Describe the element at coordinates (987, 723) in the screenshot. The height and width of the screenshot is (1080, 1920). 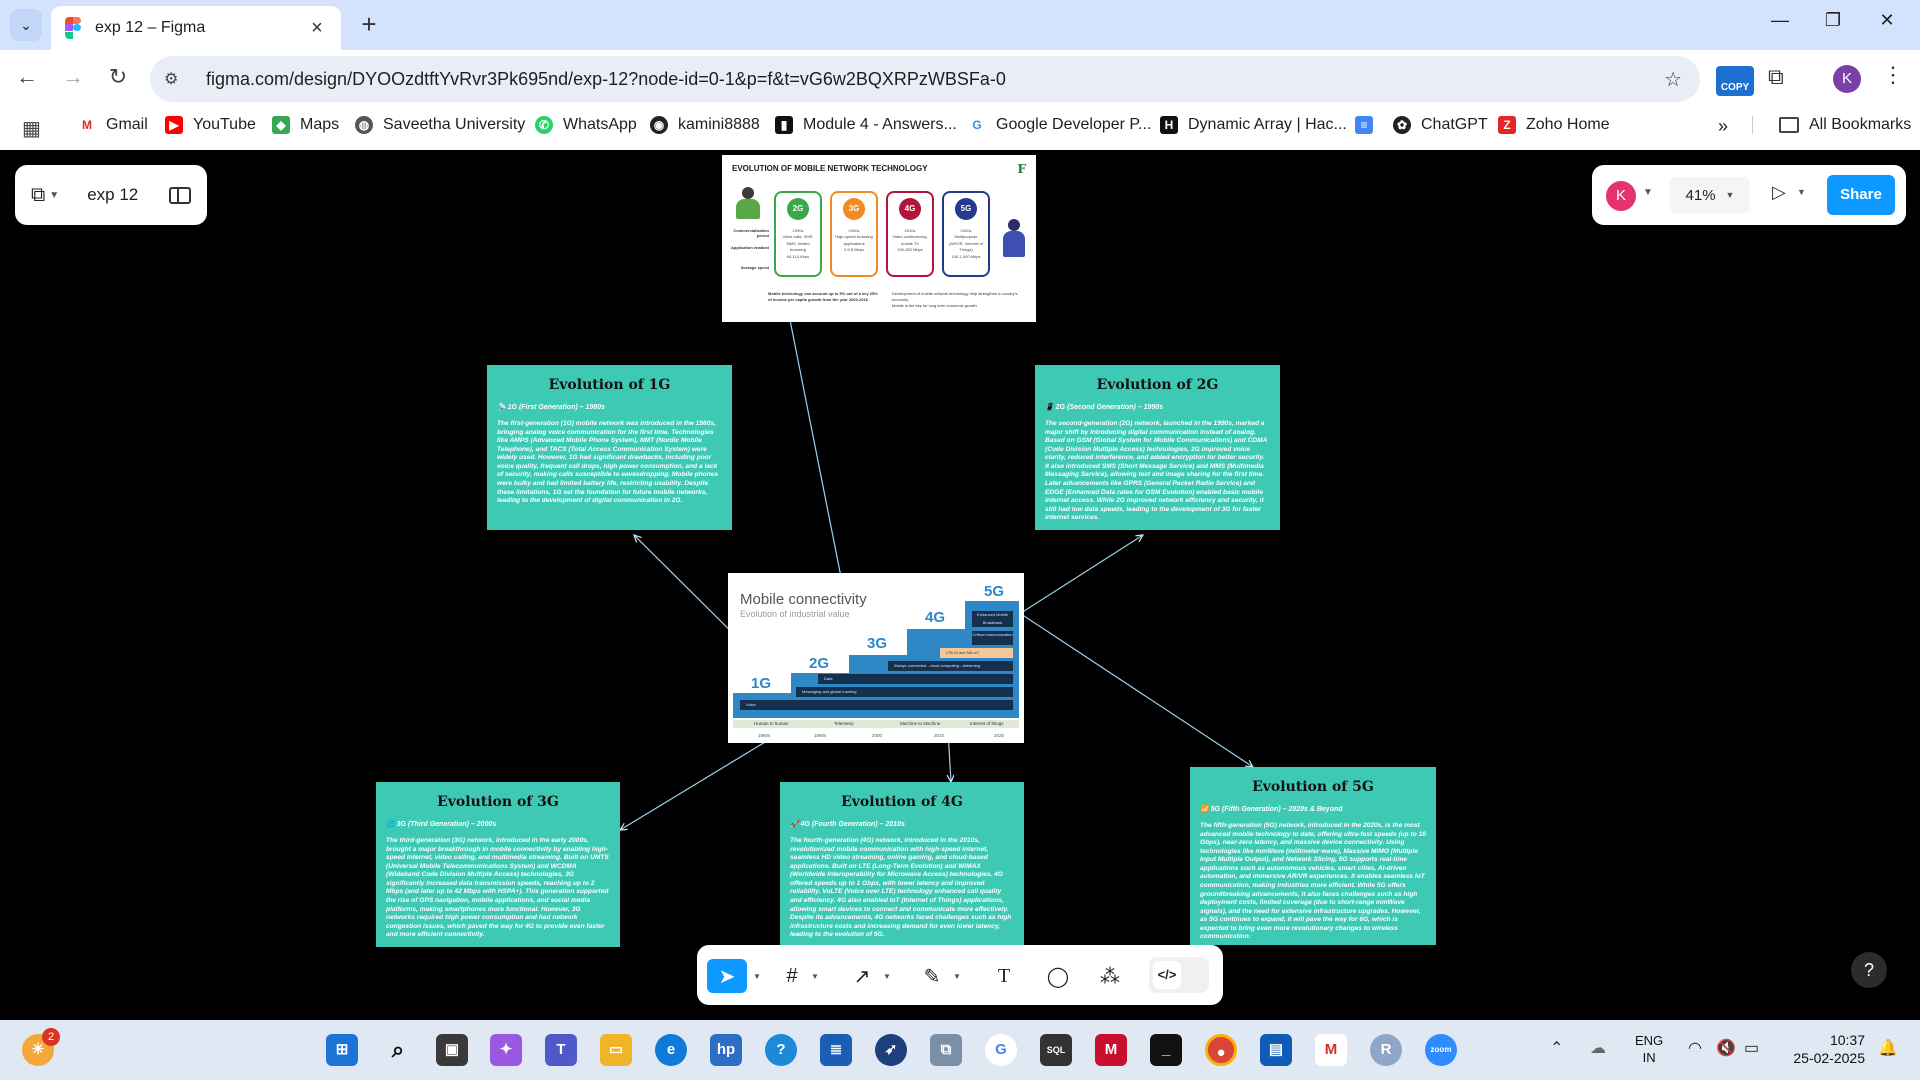
I see `category-label: Internet of things` at that location.